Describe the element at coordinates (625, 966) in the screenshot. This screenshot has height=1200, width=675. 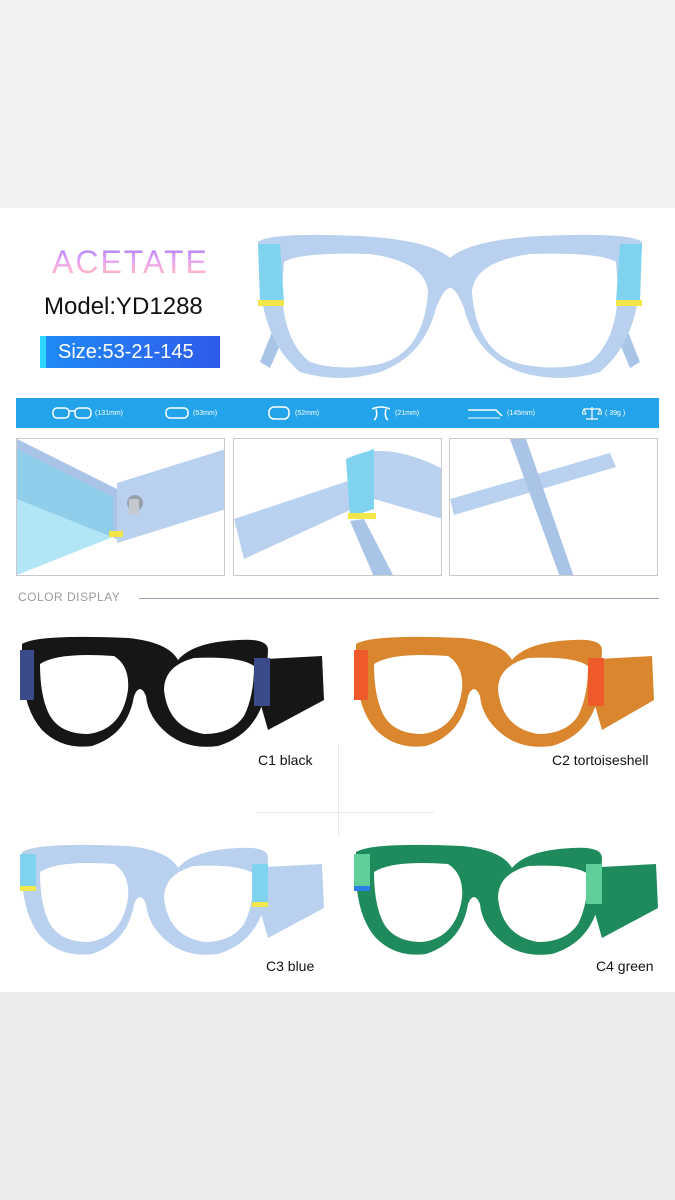
I see `color-label: C4 green` at that location.